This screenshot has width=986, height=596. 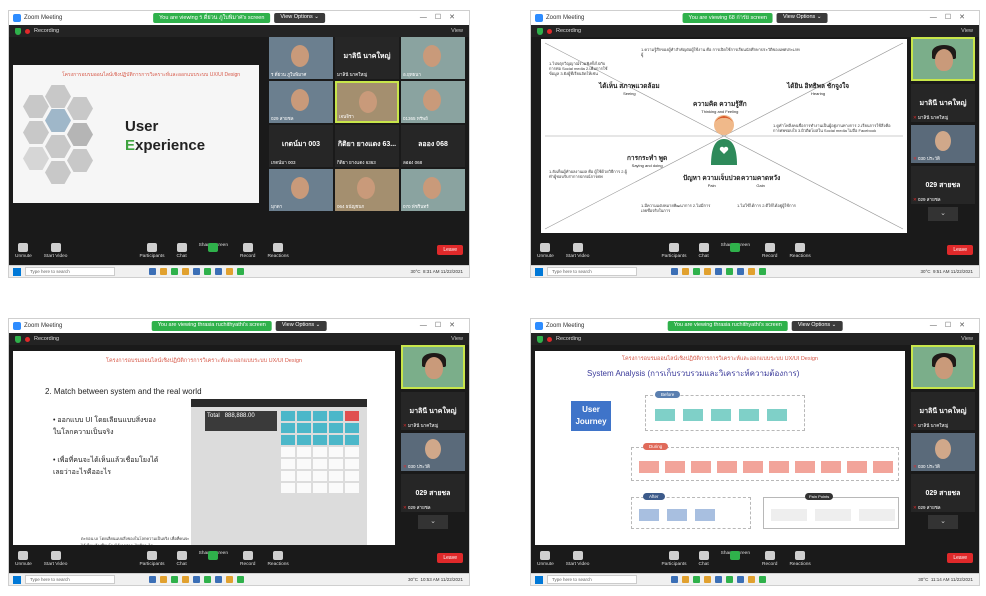 I want to click on participant-tile: เกตน์มา 003 เกตน์มา 003, so click(x=301, y=146).